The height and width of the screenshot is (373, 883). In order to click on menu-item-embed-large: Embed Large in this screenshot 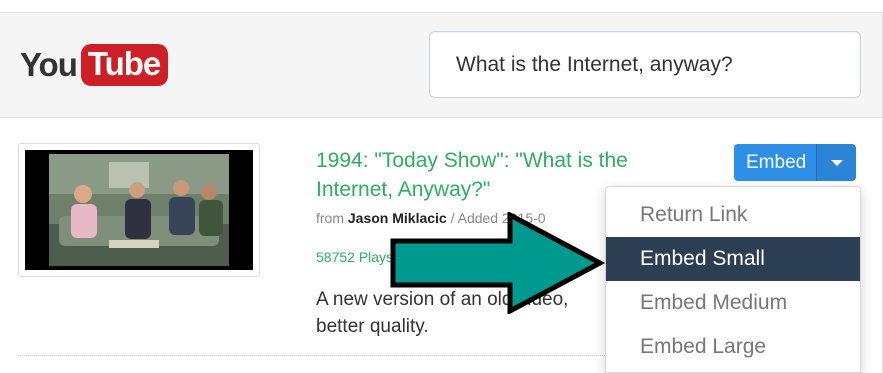, I will do `click(733, 347)`.